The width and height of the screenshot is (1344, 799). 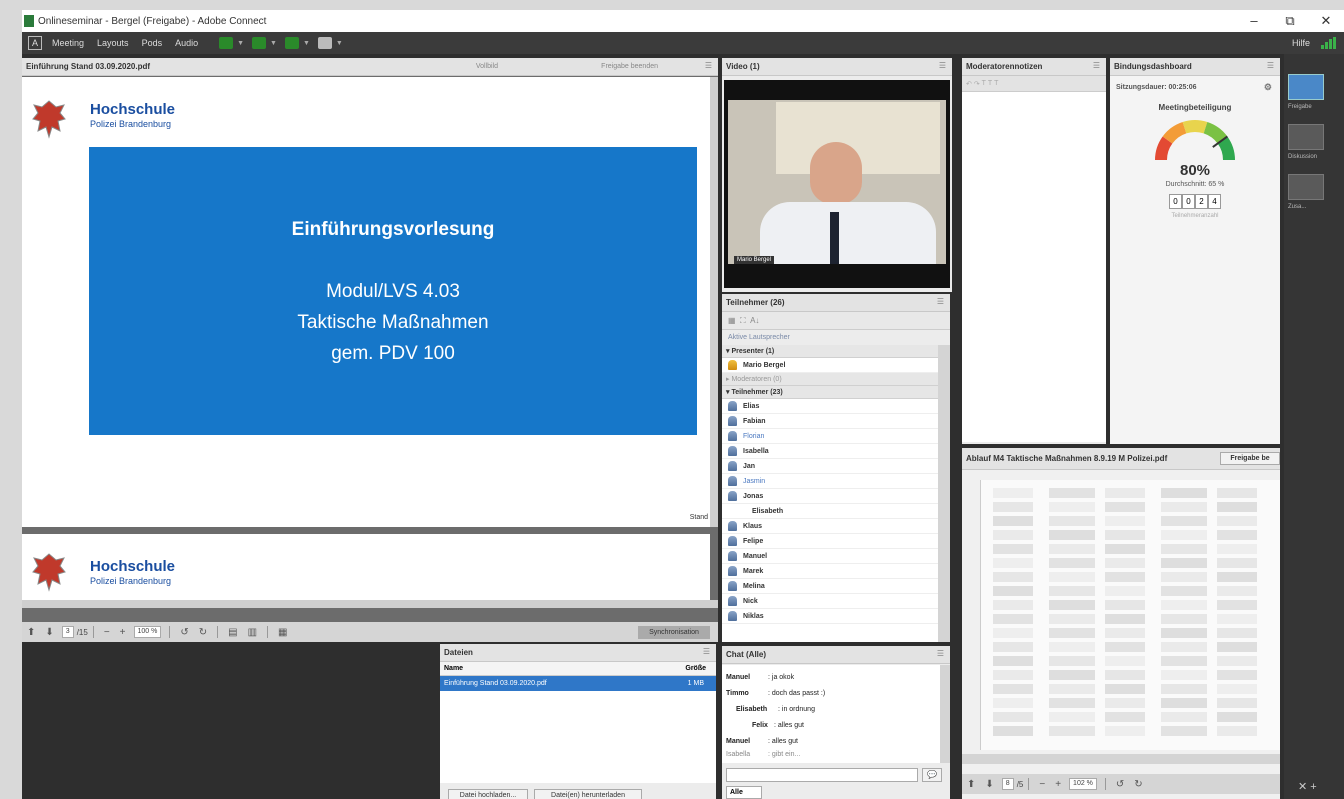 I want to click on bold-icon: T, so click(x=984, y=83).